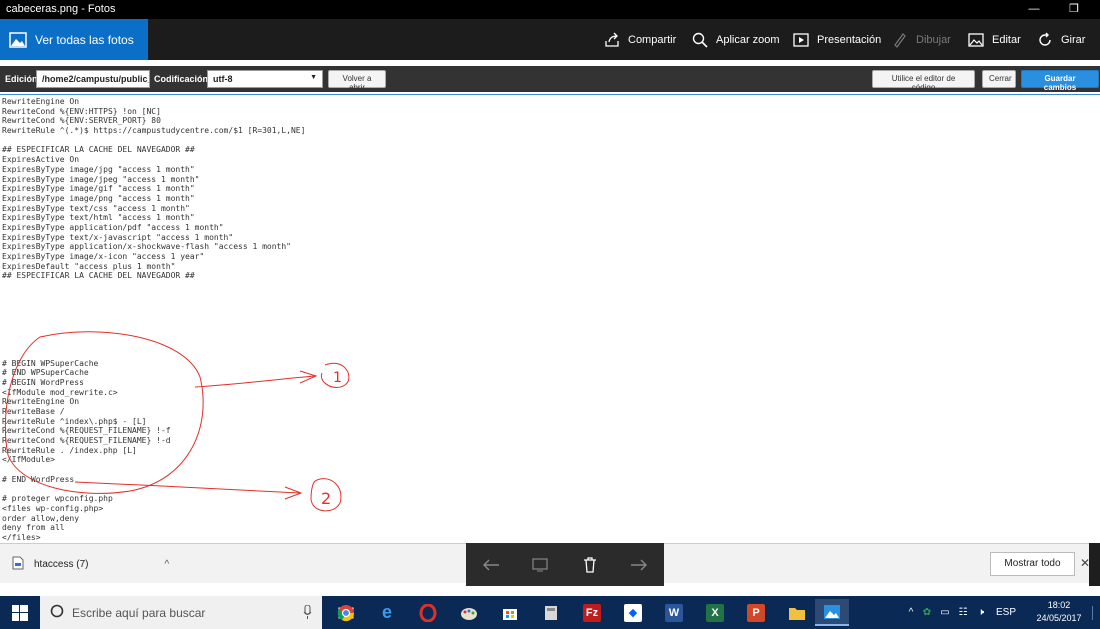  What do you see at coordinates (674, 612) in the screenshot?
I see `word-icon: W` at bounding box center [674, 612].